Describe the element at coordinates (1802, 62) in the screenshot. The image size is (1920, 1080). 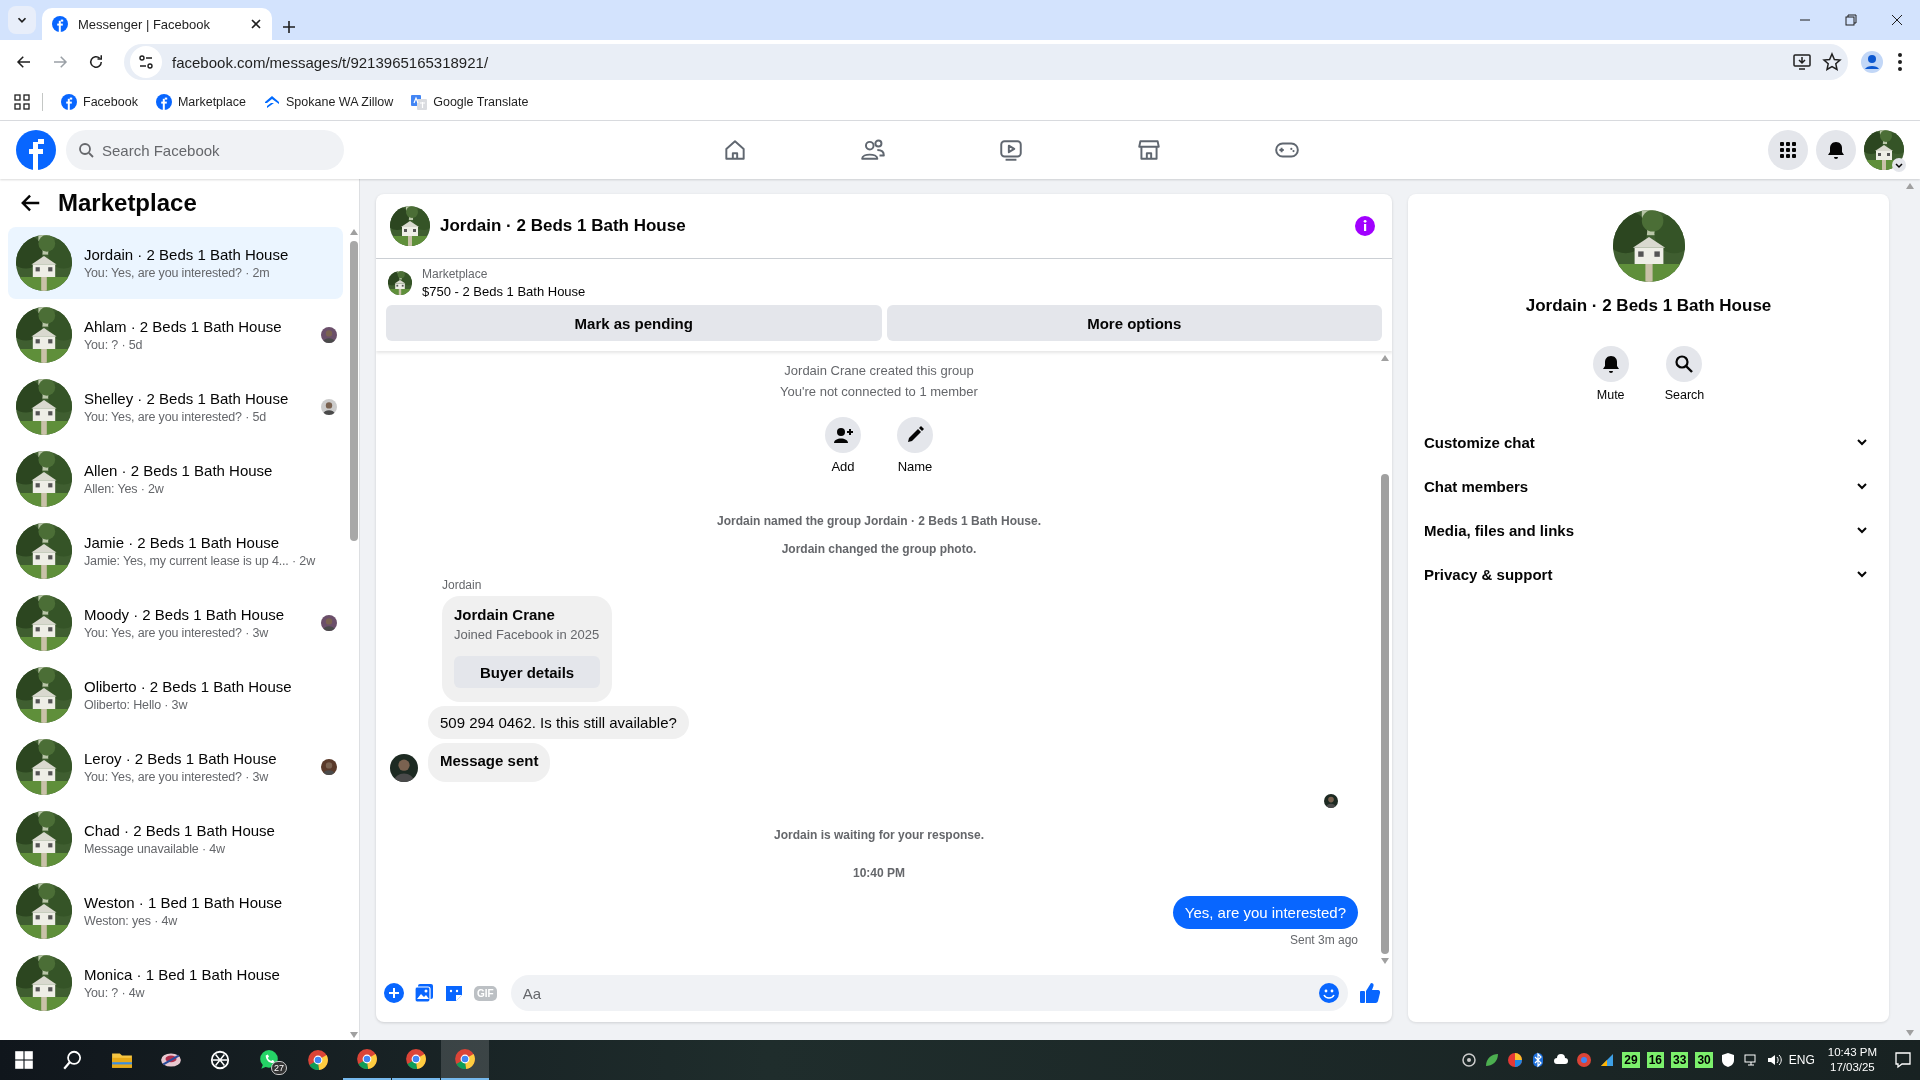
I see `install-icon` at that location.